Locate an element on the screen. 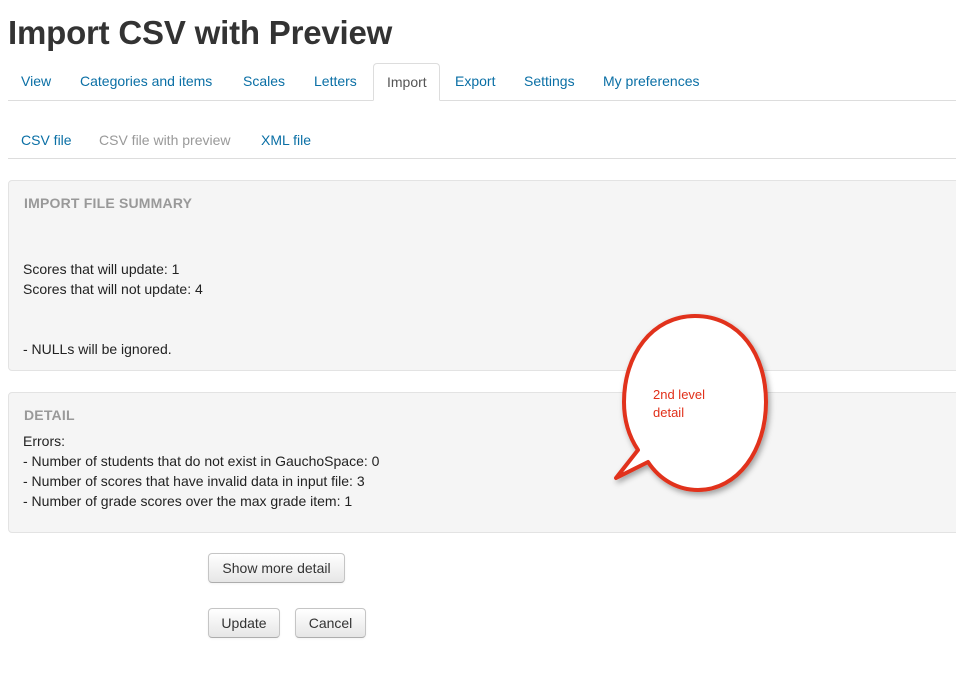  nulls-note: - NULLs will be ignored. is located at coordinates (97, 349).